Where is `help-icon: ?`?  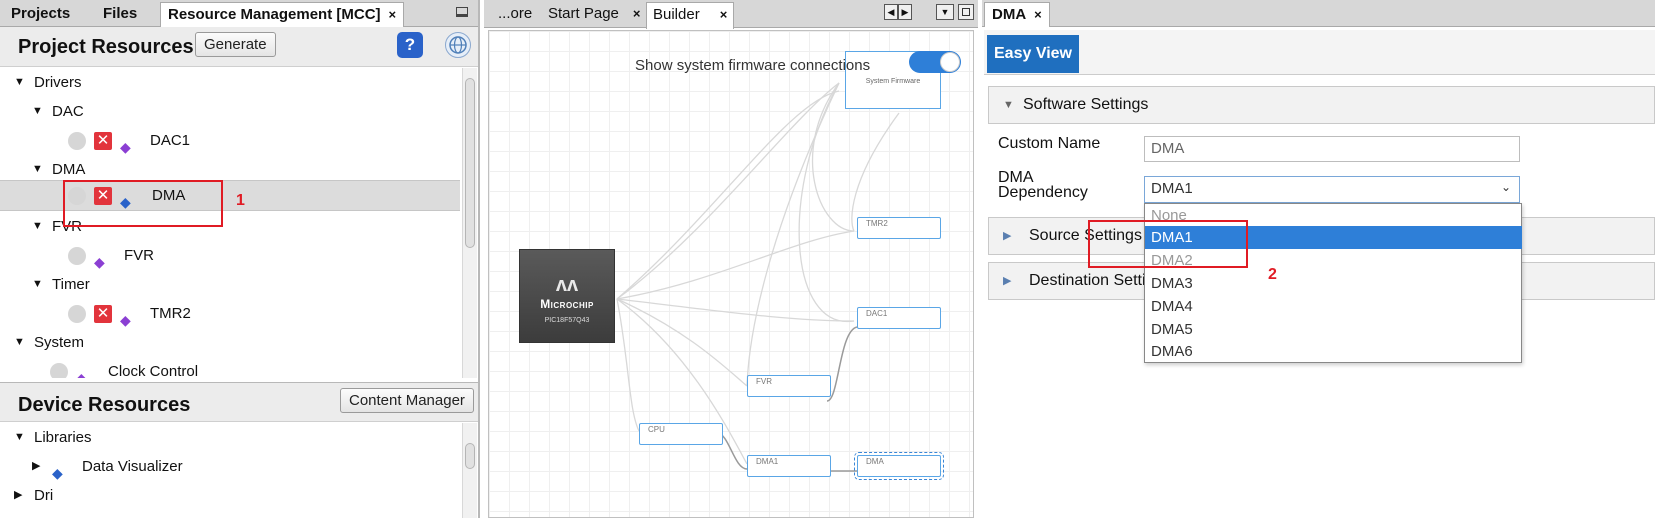 help-icon: ? is located at coordinates (410, 45).